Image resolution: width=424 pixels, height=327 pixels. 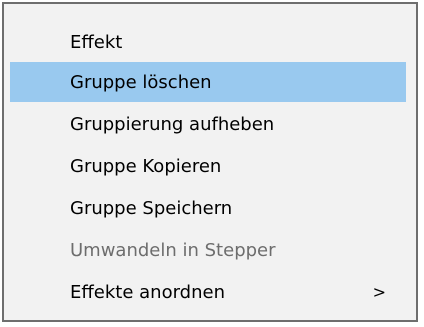 I want to click on menu-item-effekte-anordnen: Effekte anordnen >, so click(x=208, y=292).